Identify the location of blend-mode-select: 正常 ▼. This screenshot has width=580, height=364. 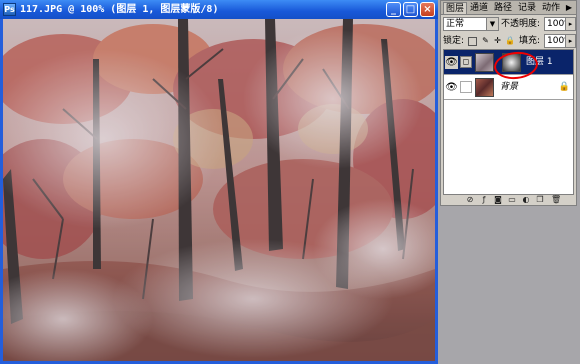
(471, 24).